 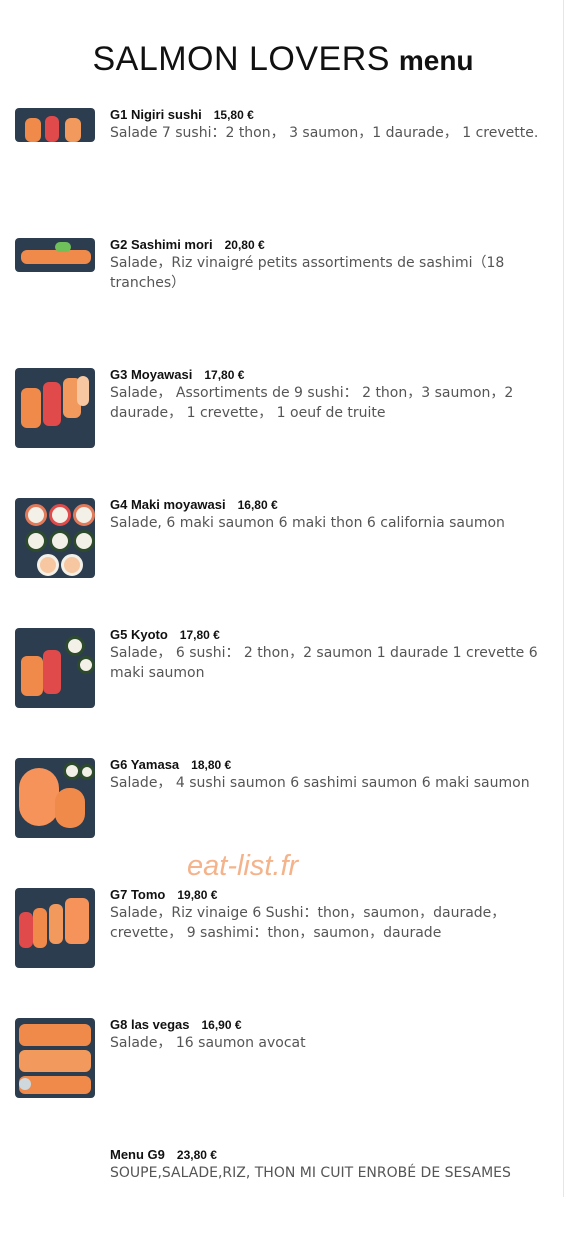 What do you see at coordinates (55, 255) in the screenshot?
I see `sashimi-photo` at bounding box center [55, 255].